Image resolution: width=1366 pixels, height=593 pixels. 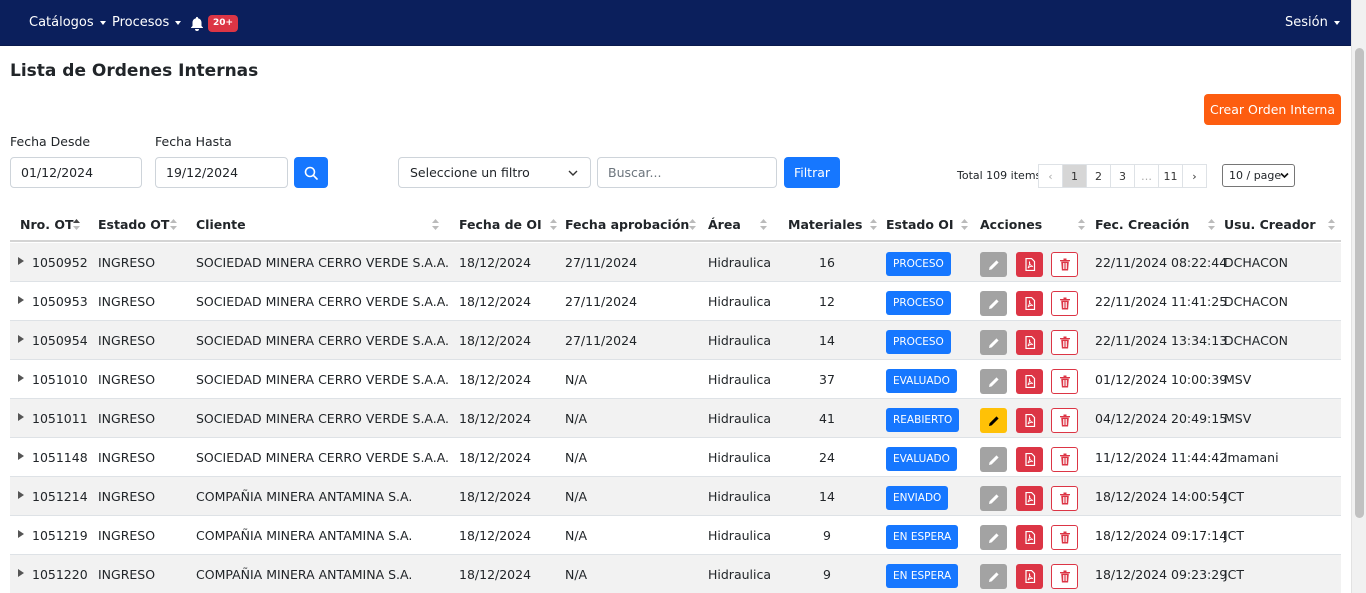 What do you see at coordinates (221, 224) in the screenshot?
I see `column-header: Cliente` at bounding box center [221, 224].